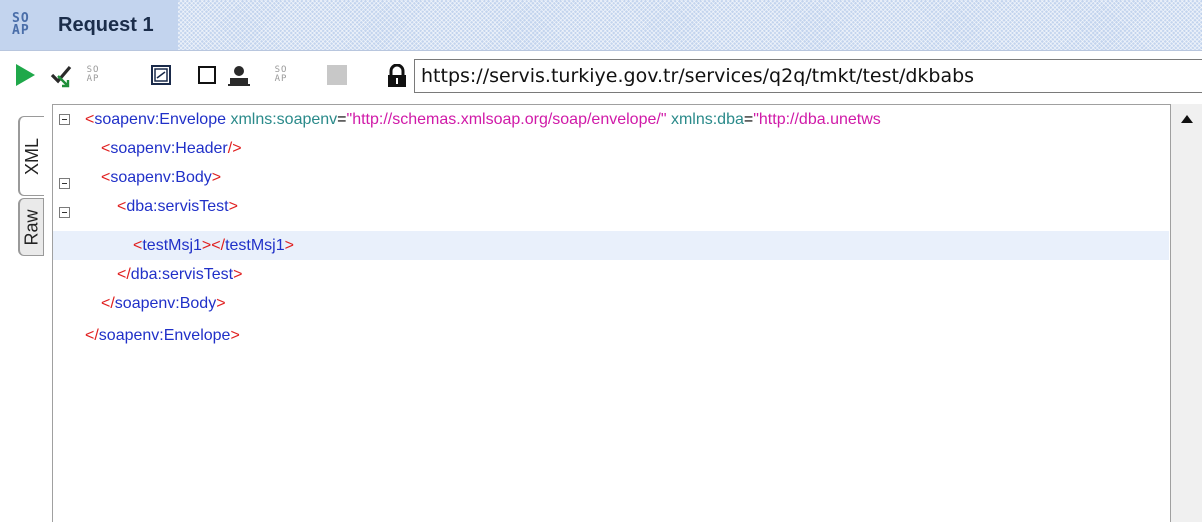 The image size is (1202, 522). I want to click on code-line: </soapenv:Body>, so click(611, 303).